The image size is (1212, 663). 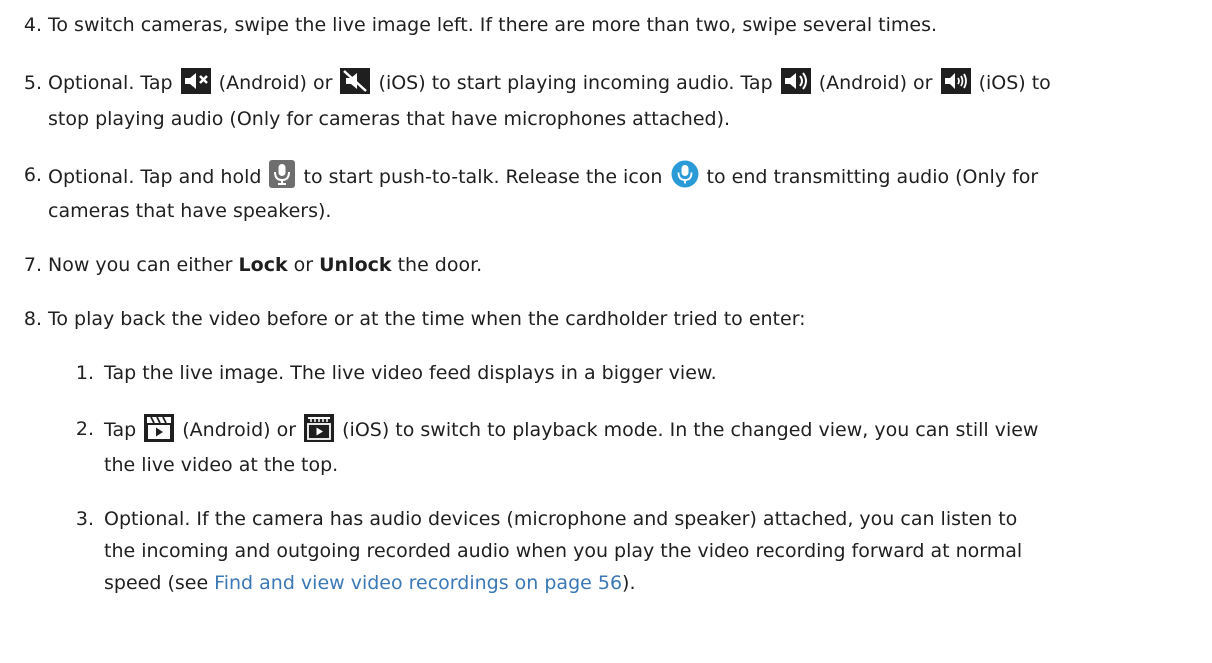 What do you see at coordinates (437, 265) in the screenshot?
I see `text-fragment: the door.` at bounding box center [437, 265].